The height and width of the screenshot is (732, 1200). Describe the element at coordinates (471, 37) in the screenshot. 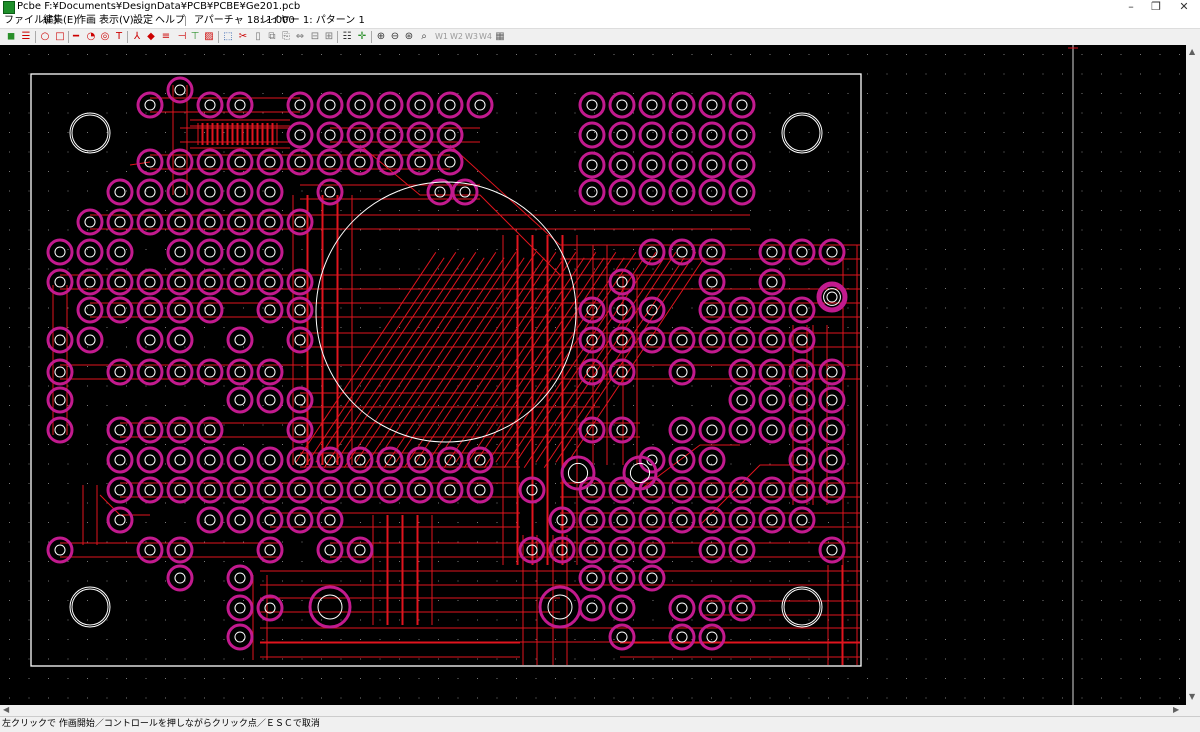

I see `w3-button: W3` at that location.